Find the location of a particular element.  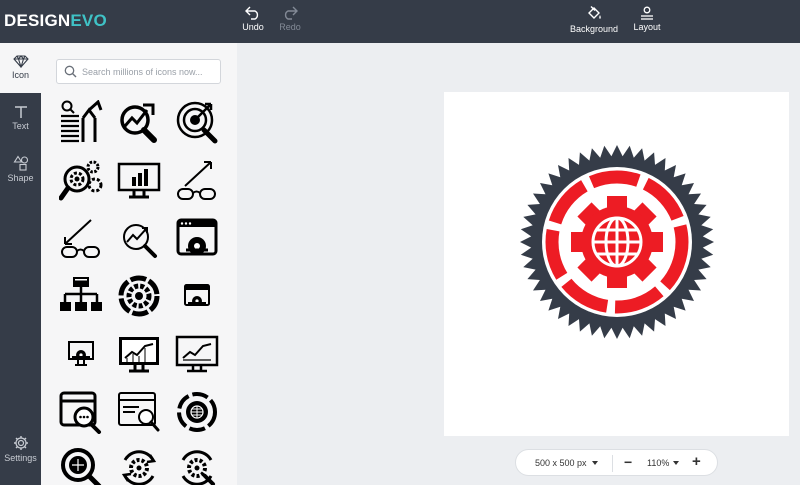

sidebar-item-shape: Shape is located at coordinates (20, 167).